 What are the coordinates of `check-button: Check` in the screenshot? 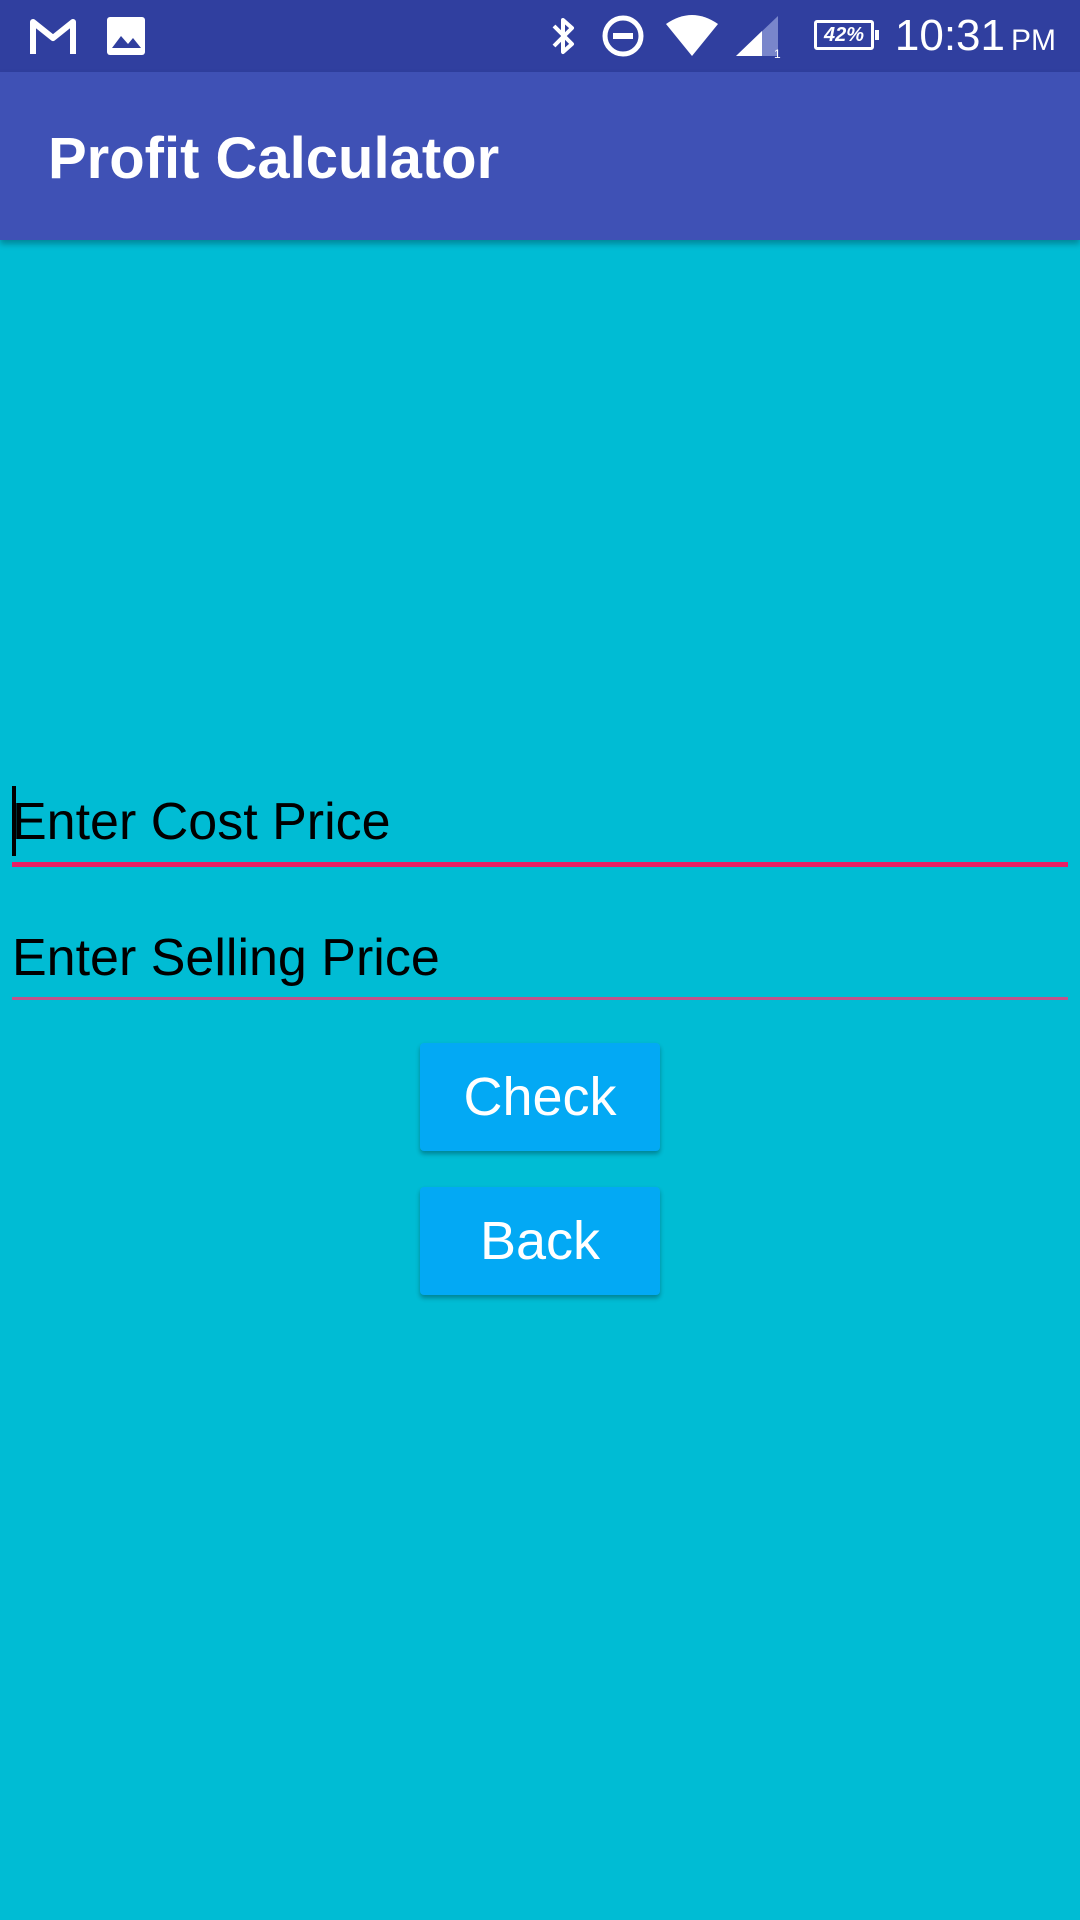 It's located at (540, 1097).